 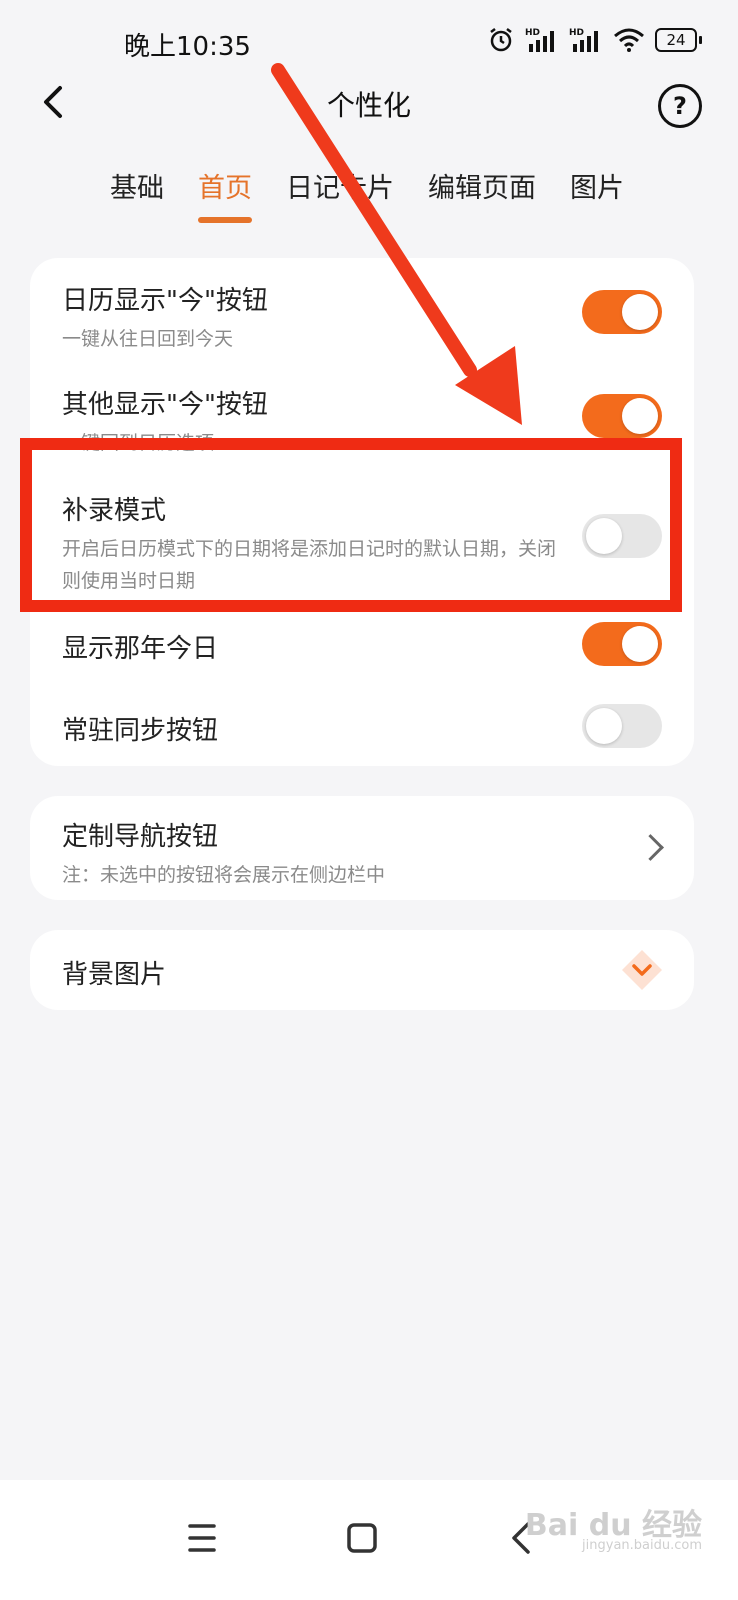 What do you see at coordinates (351, 525) in the screenshot?
I see `annotation-highlight-box` at bounding box center [351, 525].